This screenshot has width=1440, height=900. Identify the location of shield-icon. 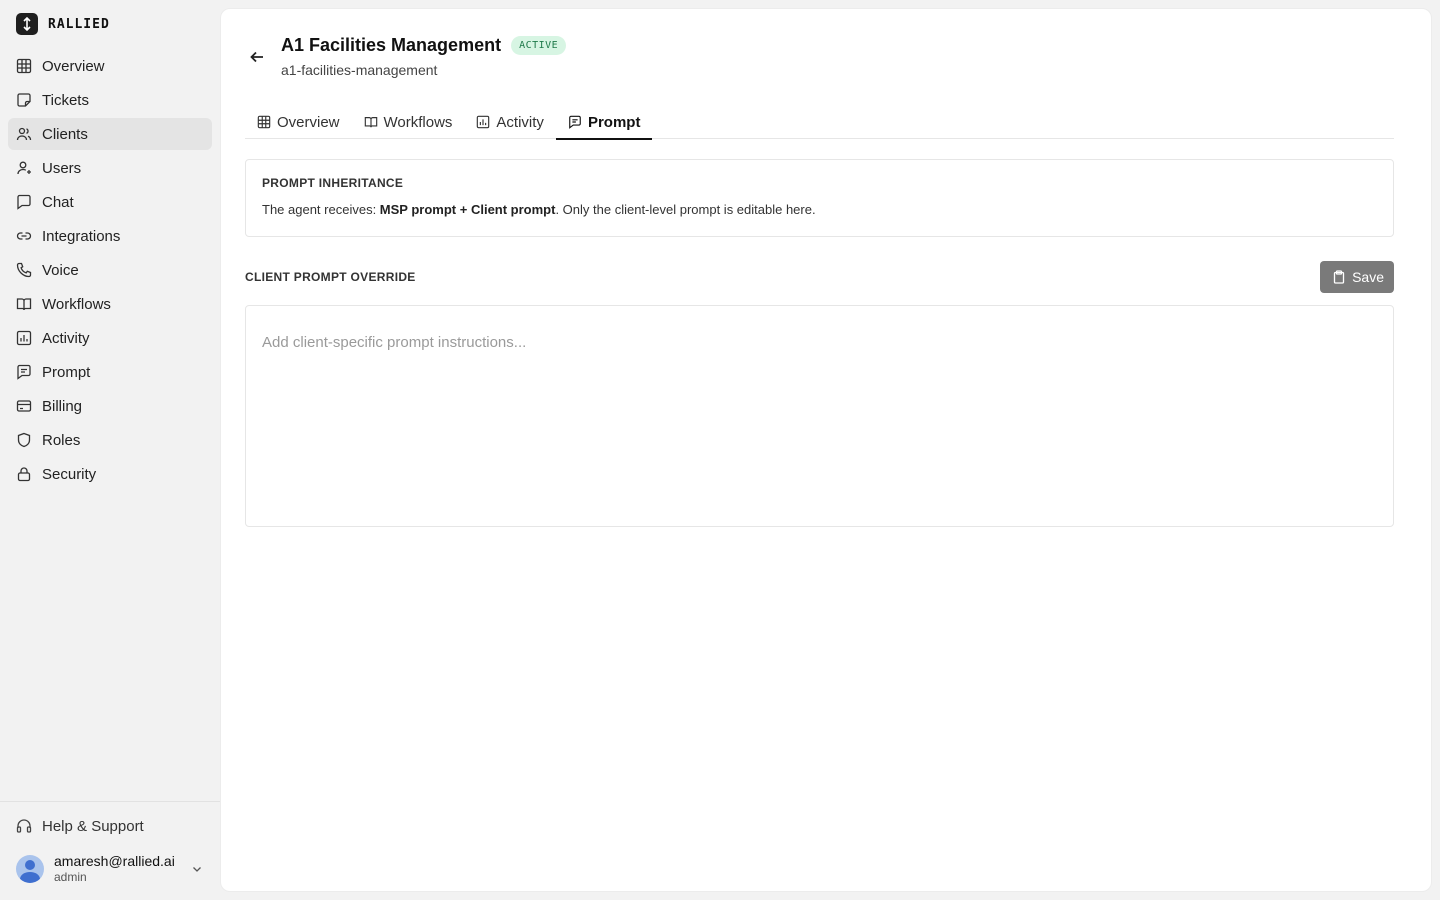
(24, 440).